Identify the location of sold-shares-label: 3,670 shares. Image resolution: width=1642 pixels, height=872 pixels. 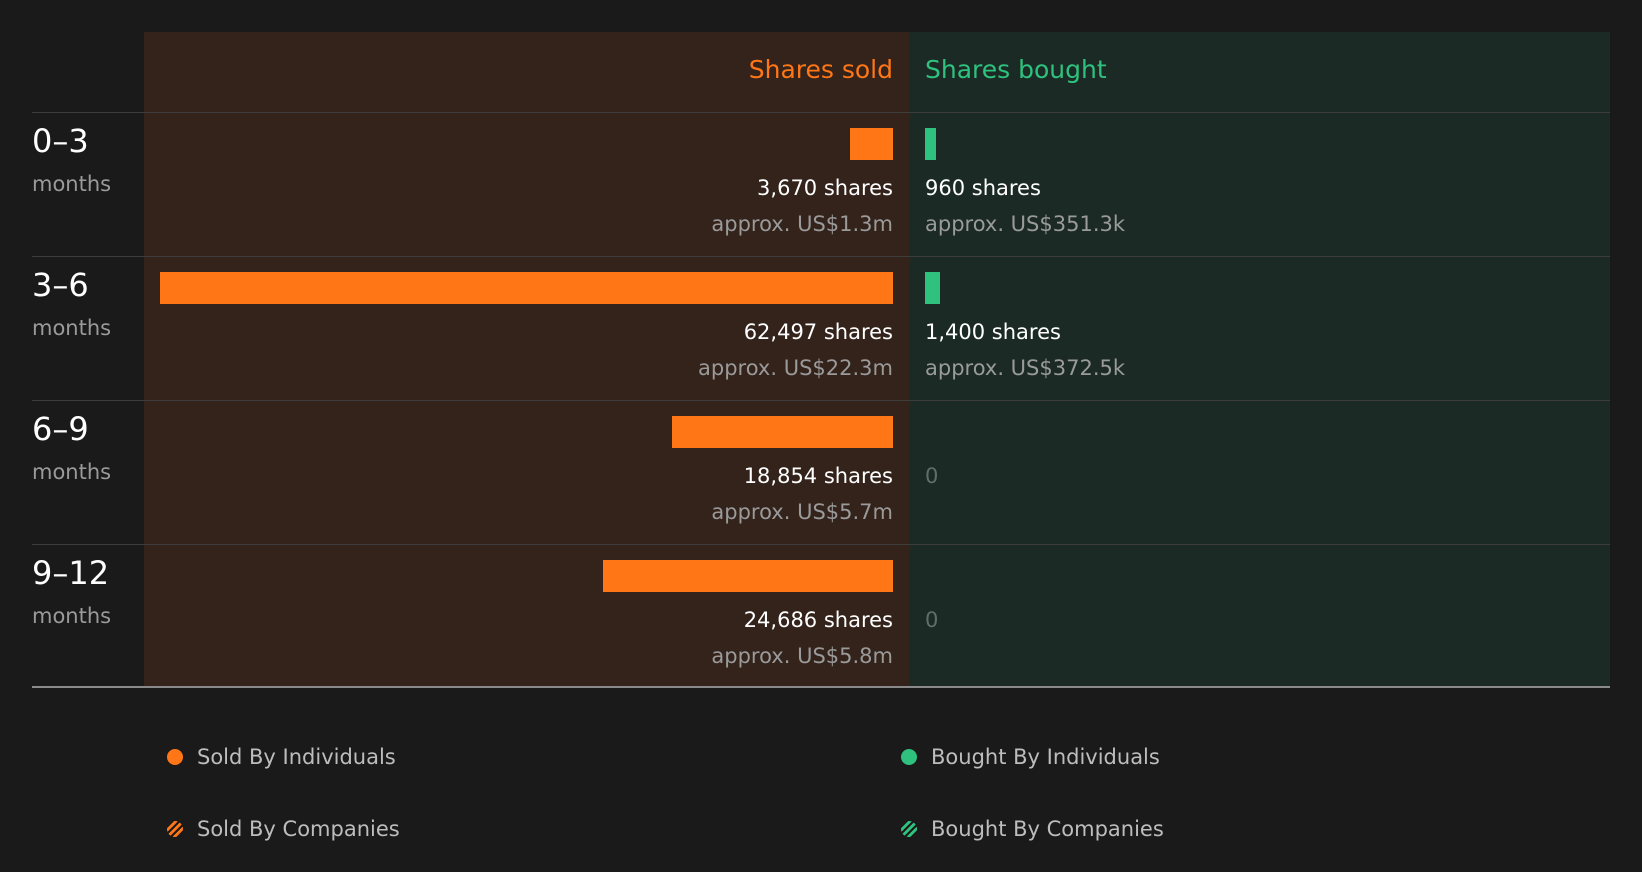
(825, 188).